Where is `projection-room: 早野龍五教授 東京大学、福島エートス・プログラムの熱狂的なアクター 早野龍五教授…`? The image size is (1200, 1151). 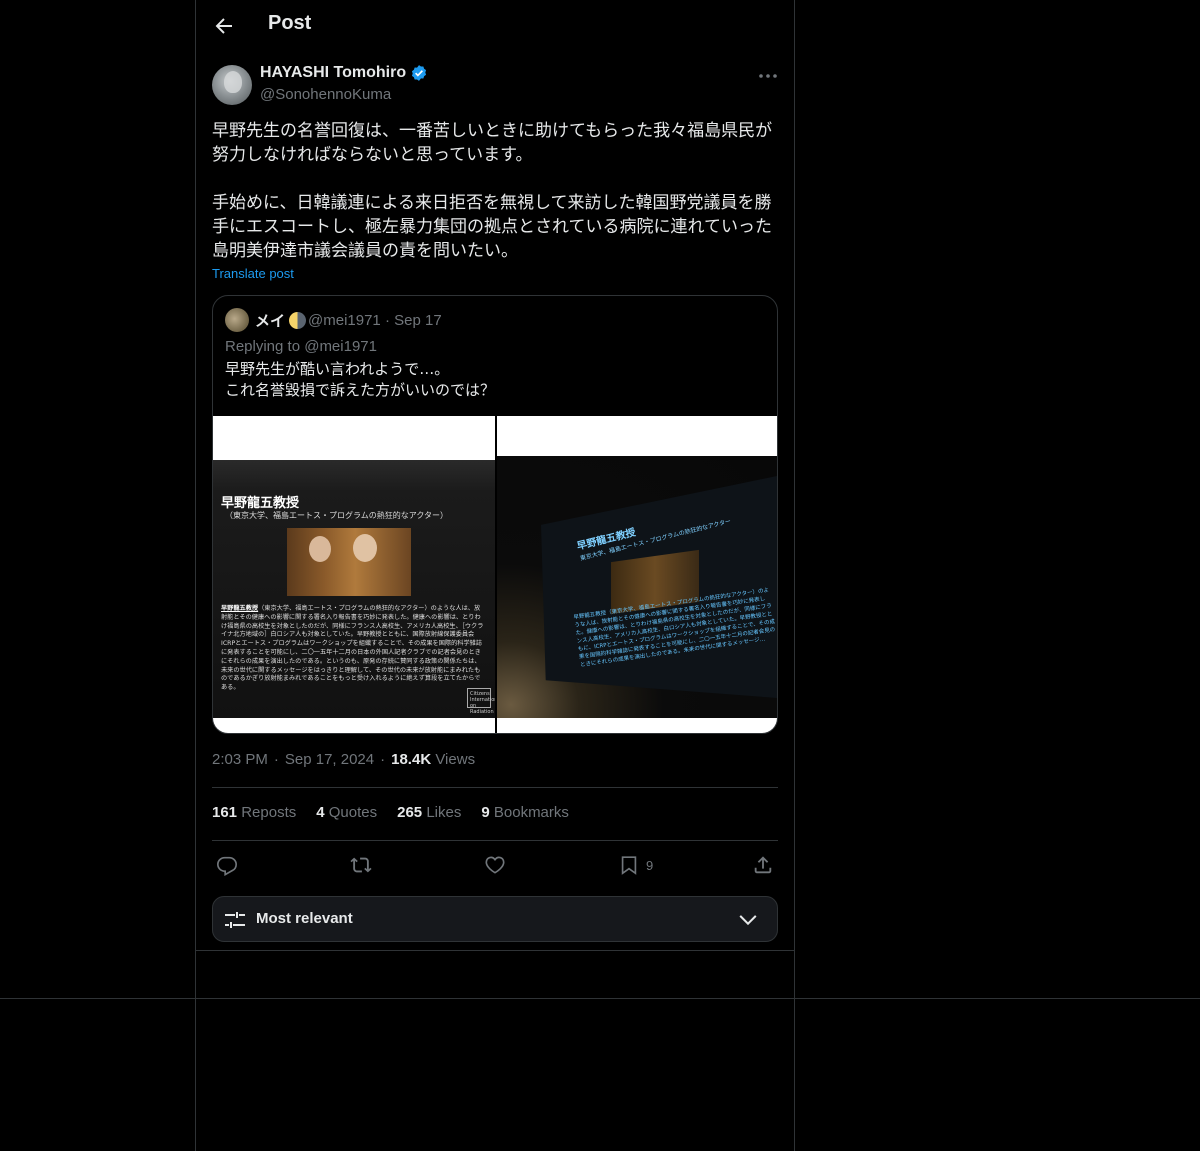
projection-room: 早野龍五教授 東京大学、福島エートス・プログラムの熱狂的なアクター 早野龍五教授… is located at coordinates (637, 587).